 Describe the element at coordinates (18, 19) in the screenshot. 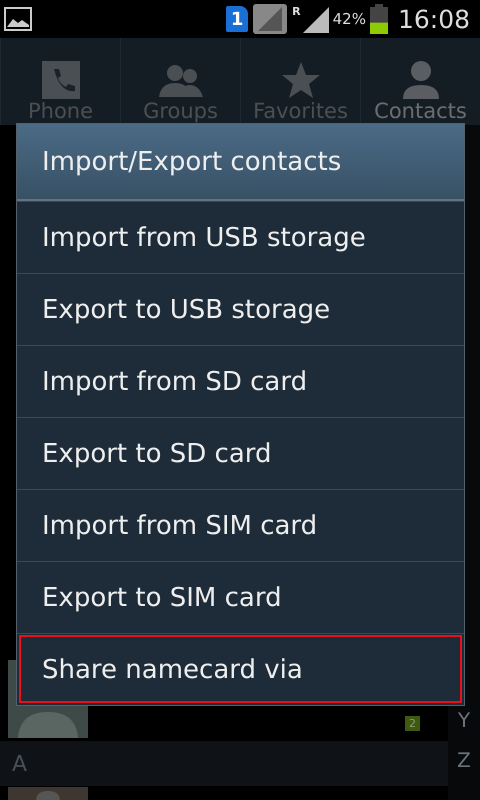

I see `picture-icon` at that location.